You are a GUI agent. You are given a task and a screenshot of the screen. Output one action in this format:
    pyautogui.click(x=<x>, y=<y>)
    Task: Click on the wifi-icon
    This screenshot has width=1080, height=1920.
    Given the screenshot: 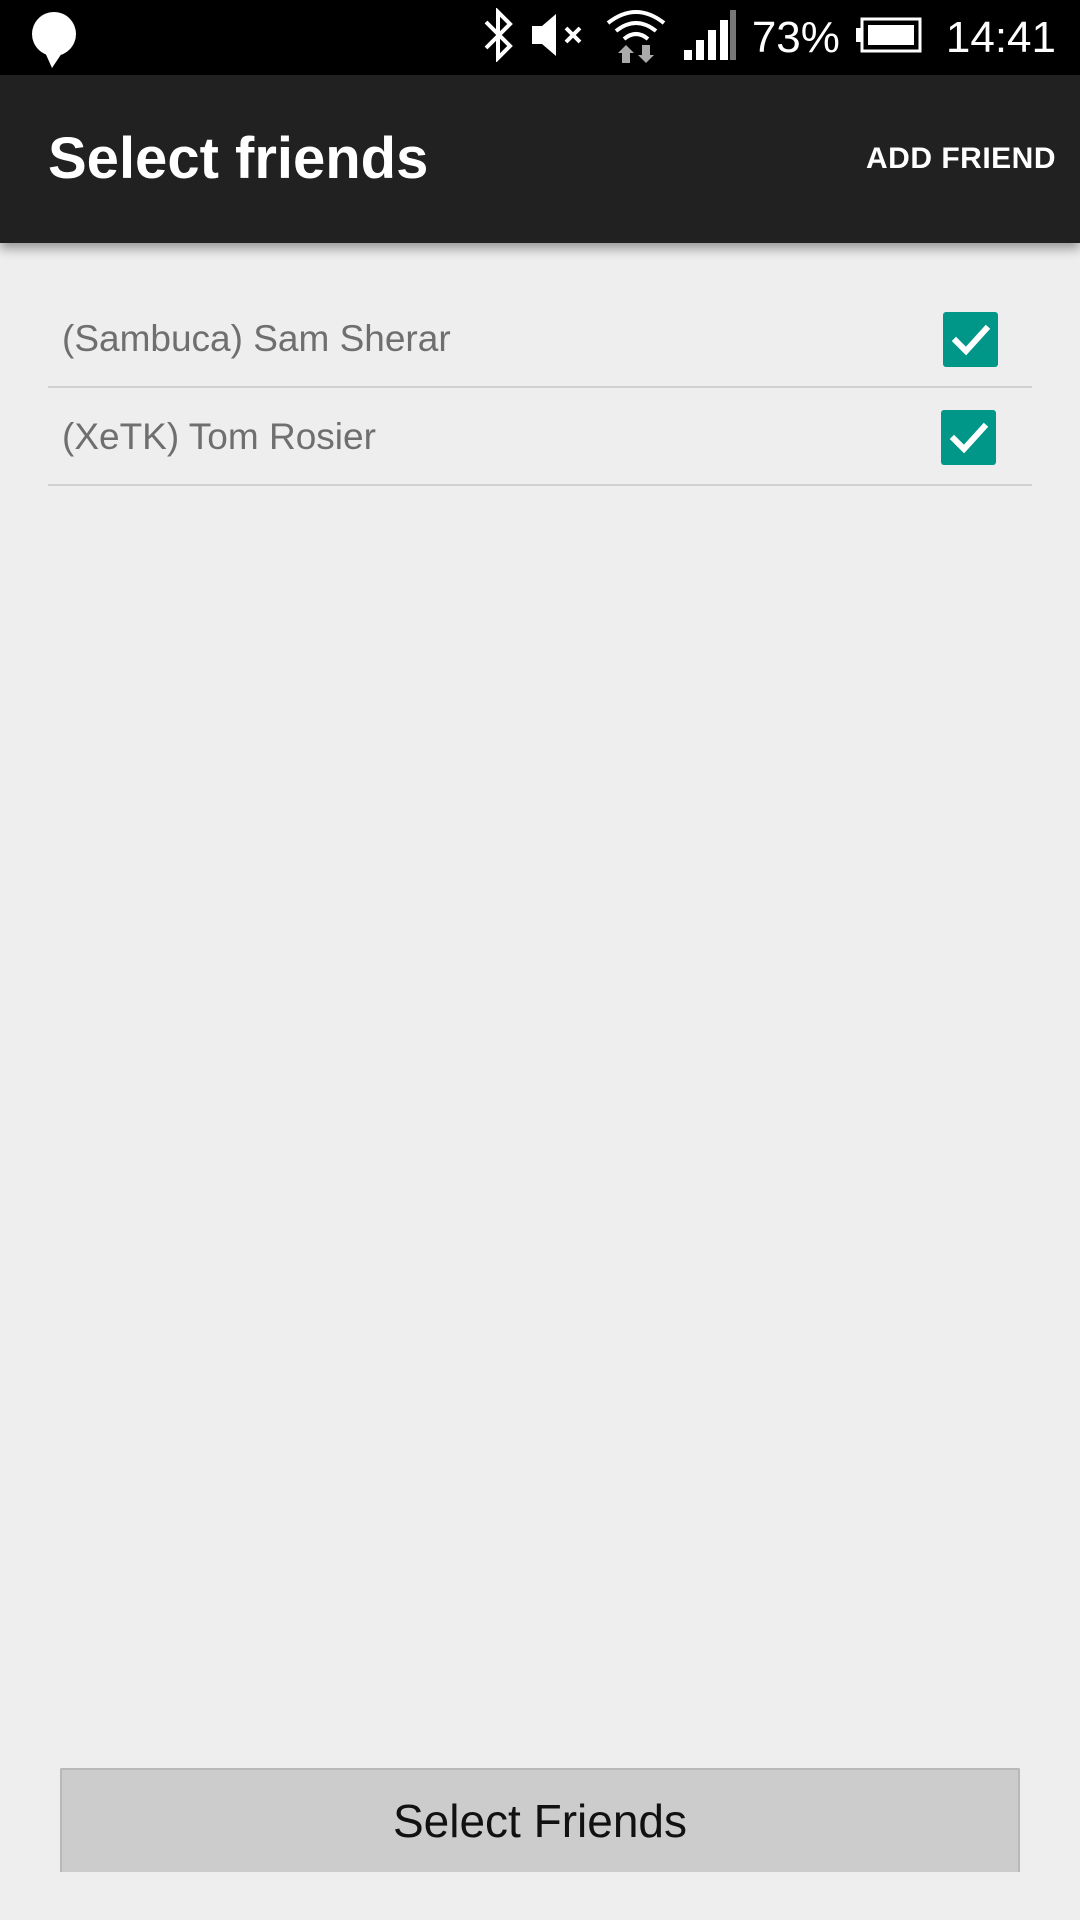 What is the action you would take?
    pyautogui.click(x=636, y=37)
    